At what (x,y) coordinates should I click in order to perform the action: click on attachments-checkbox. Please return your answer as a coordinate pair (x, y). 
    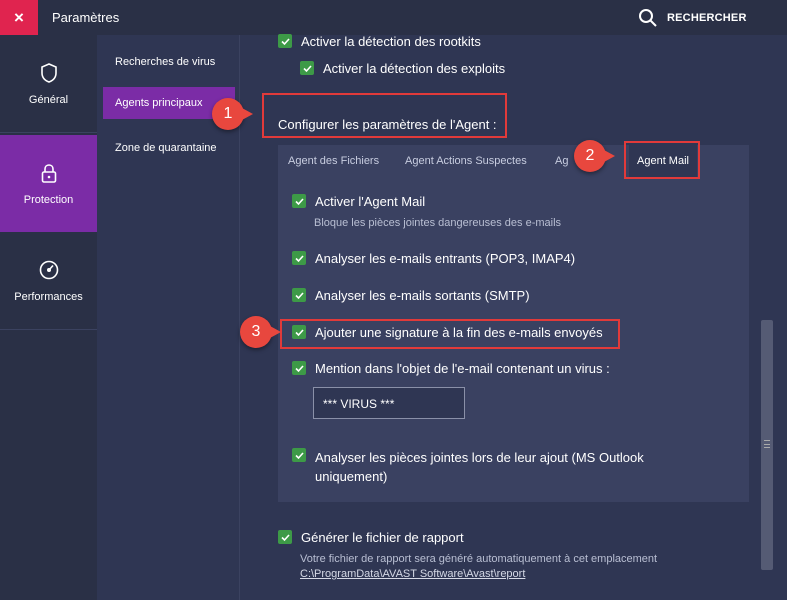
    Looking at the image, I should click on (299, 455).